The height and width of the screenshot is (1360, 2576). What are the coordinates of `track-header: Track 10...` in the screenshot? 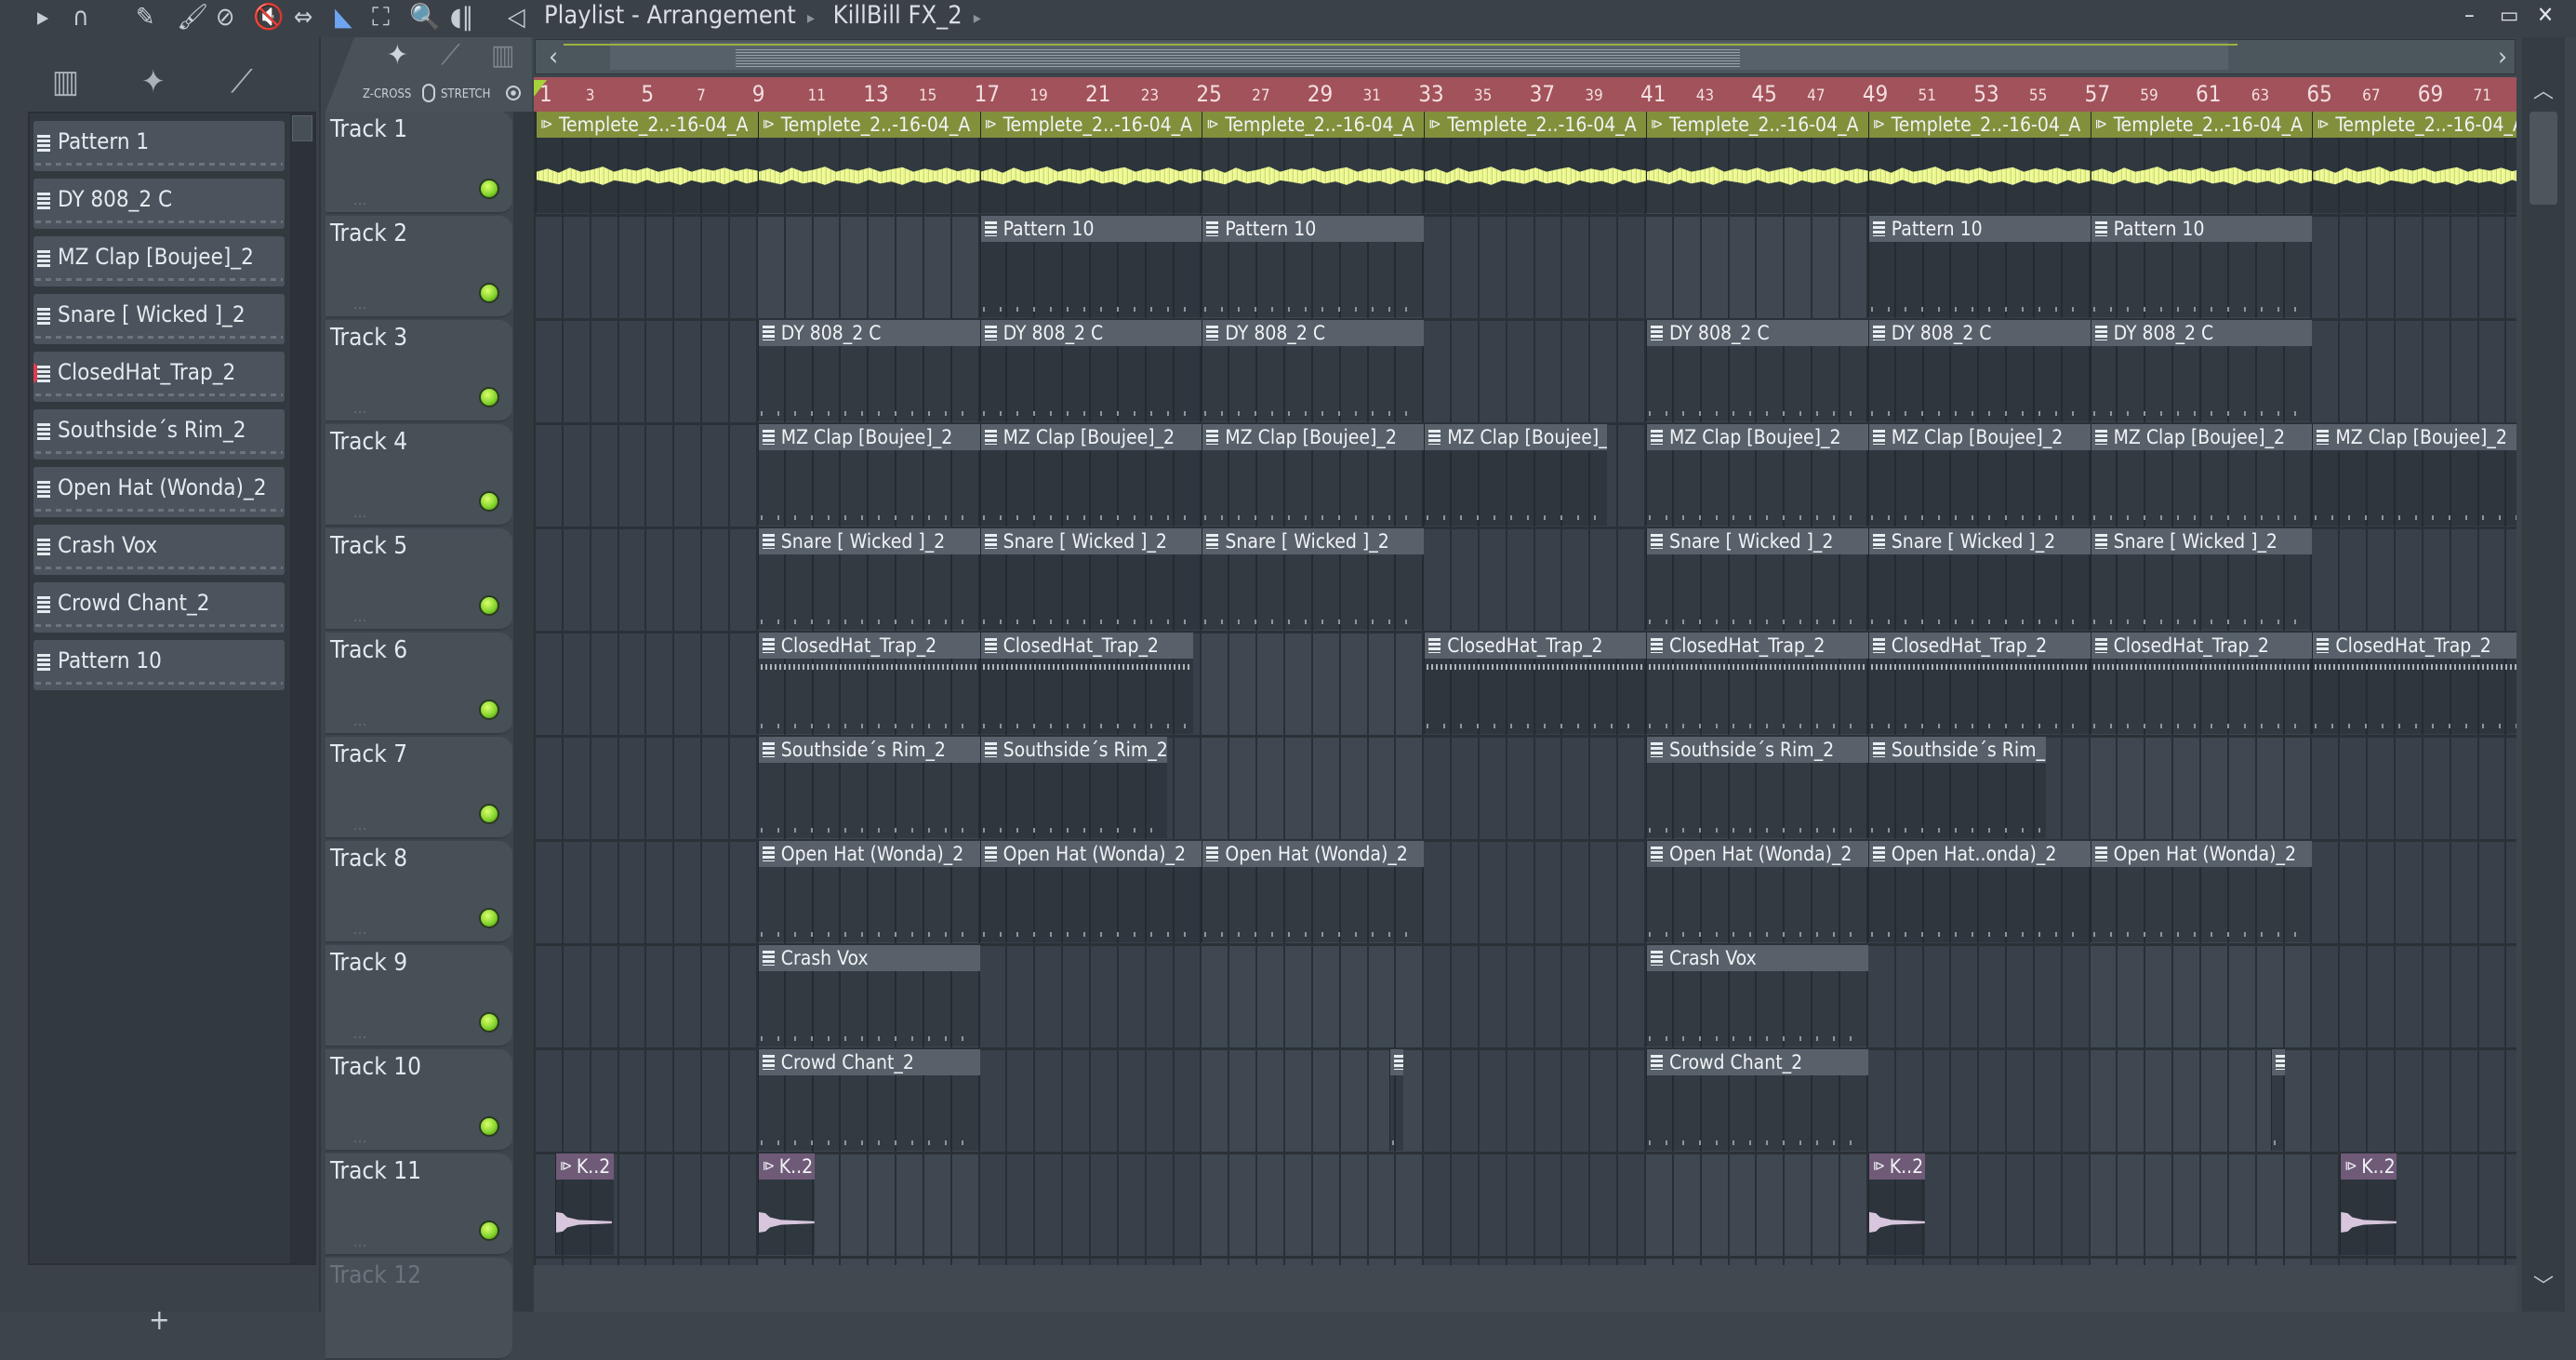 It's located at (418, 1100).